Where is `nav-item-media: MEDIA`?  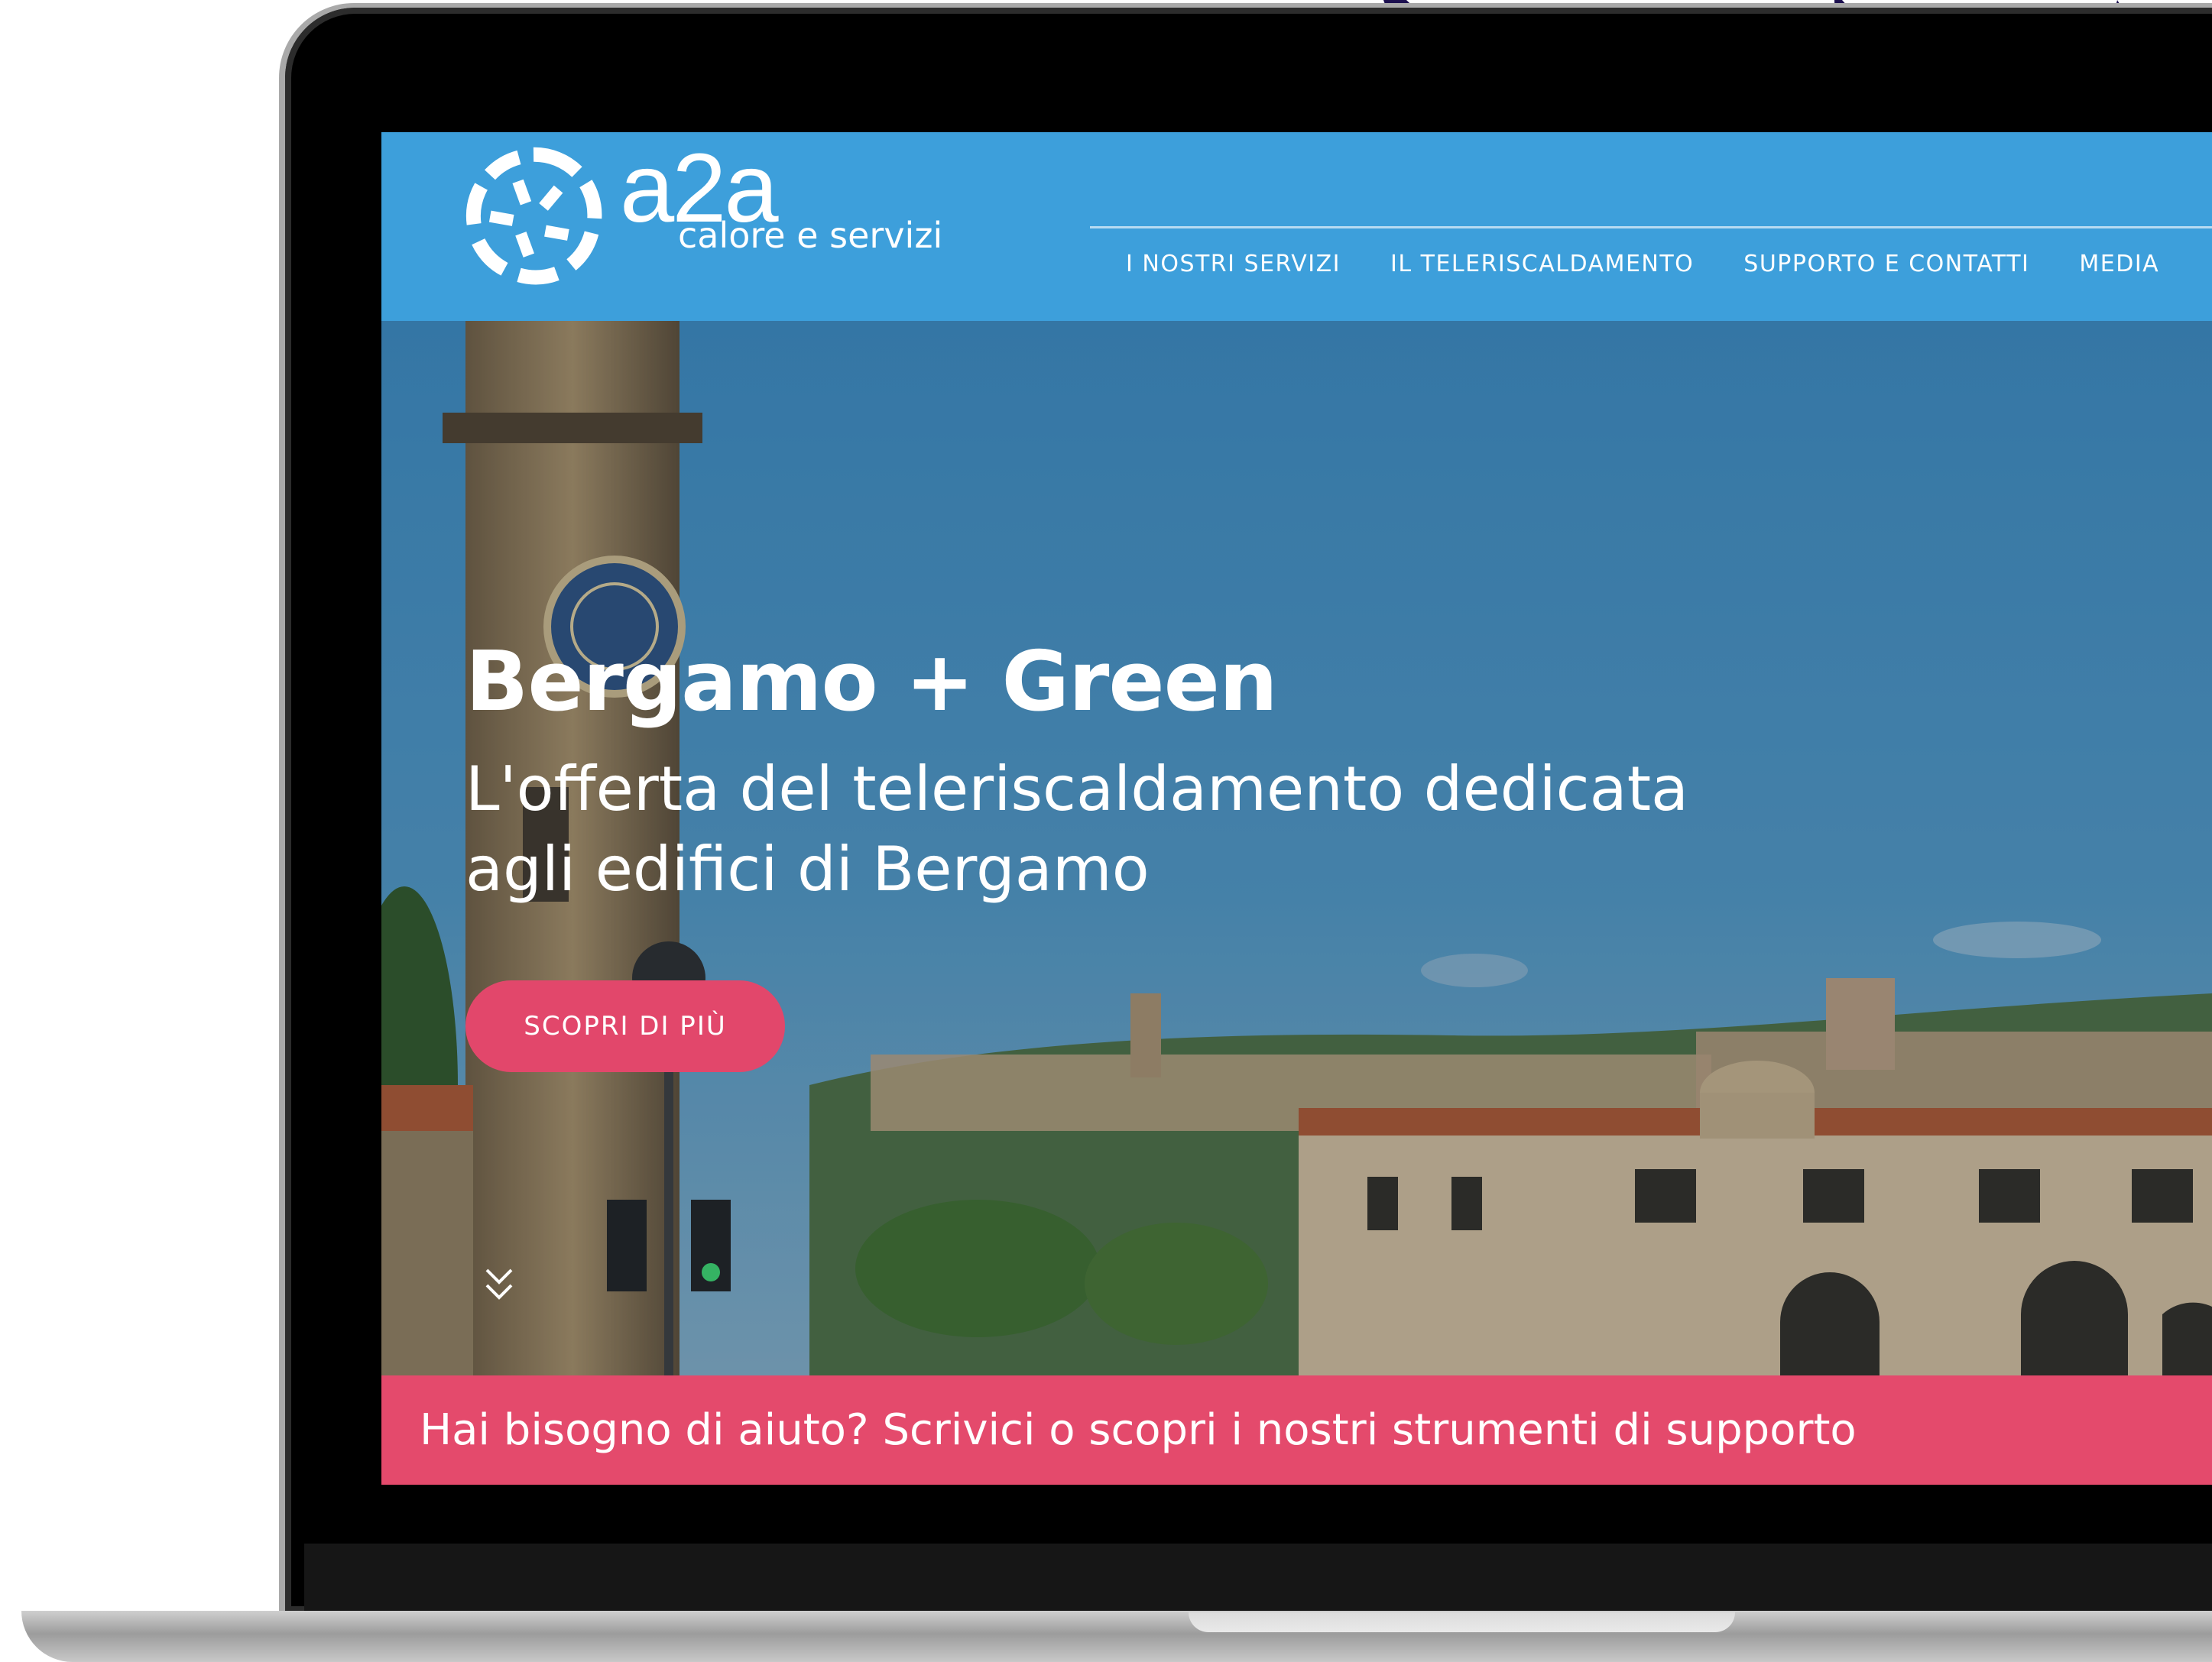
nav-item-media: MEDIA is located at coordinates (2119, 264).